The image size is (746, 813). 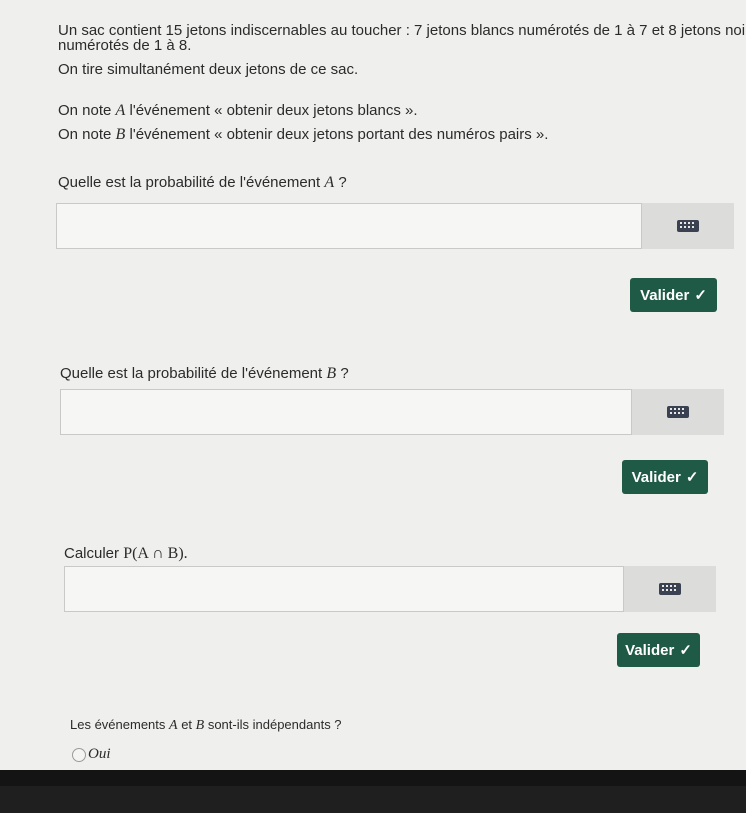 What do you see at coordinates (665, 295) in the screenshot?
I see `valider-label-1: Valider` at bounding box center [665, 295].